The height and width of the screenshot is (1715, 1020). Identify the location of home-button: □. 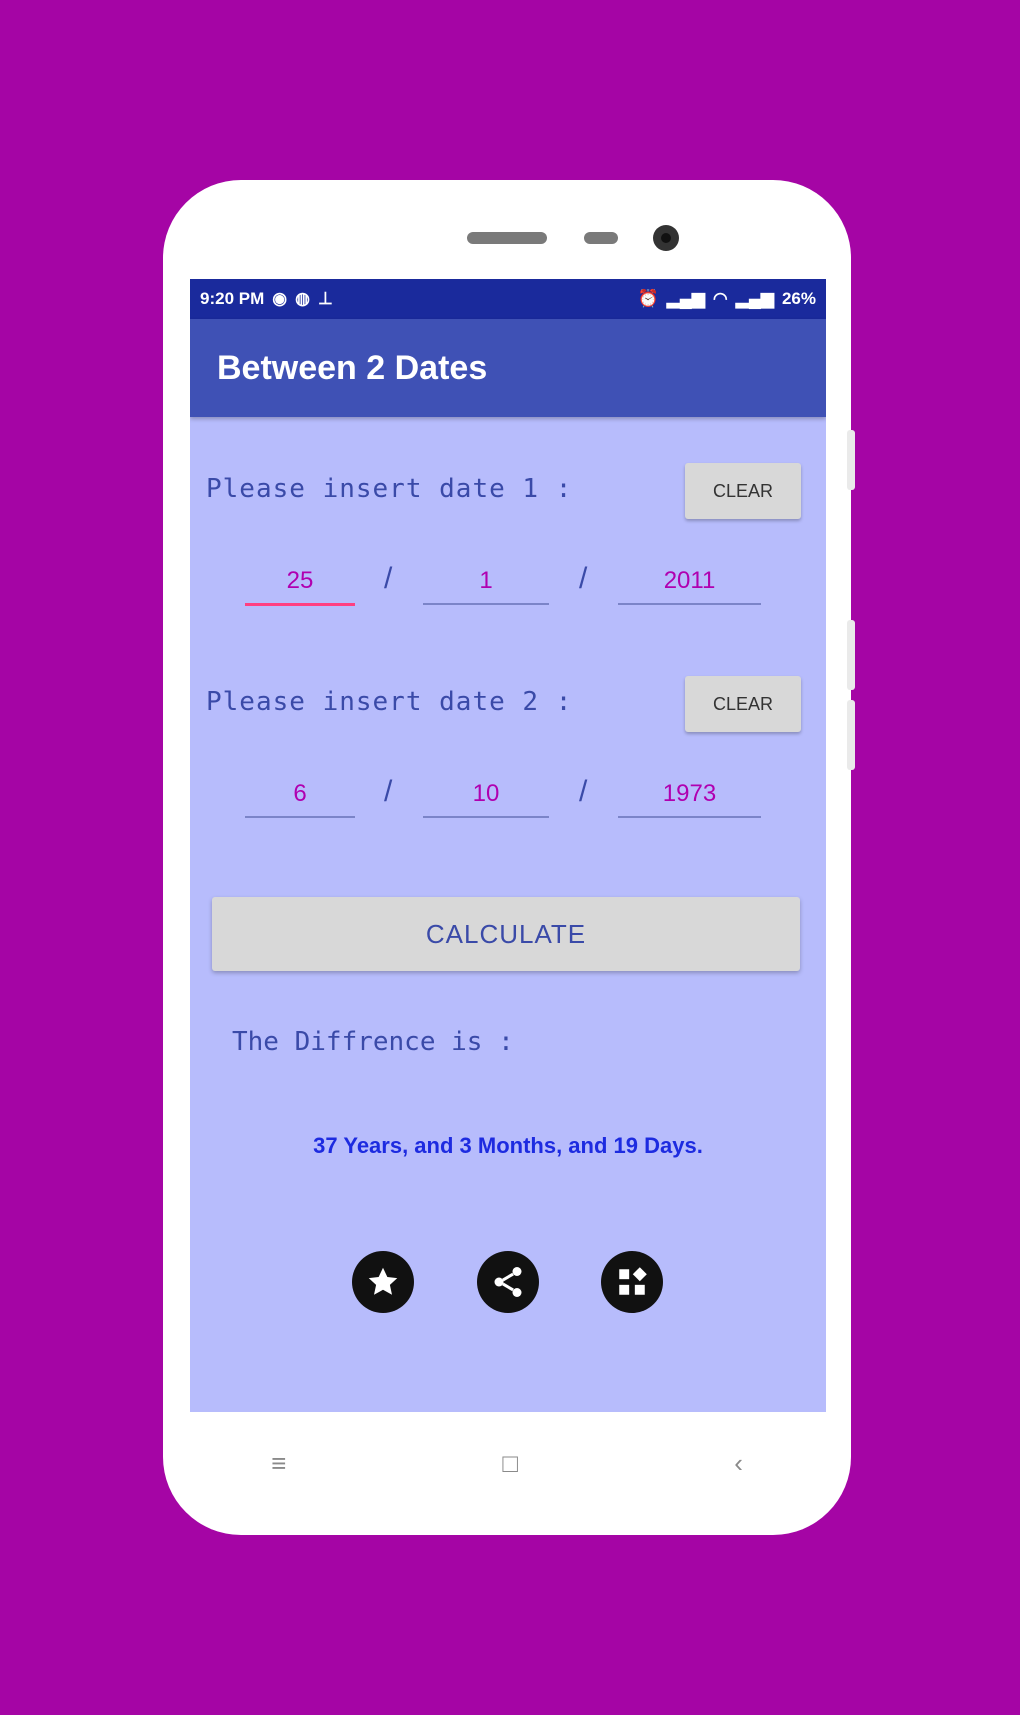
(510, 1463).